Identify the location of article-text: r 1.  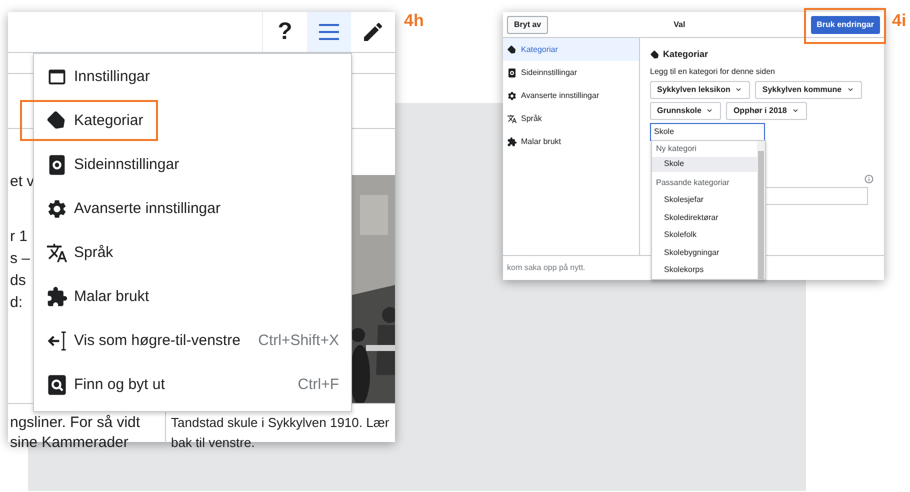
(19, 237).